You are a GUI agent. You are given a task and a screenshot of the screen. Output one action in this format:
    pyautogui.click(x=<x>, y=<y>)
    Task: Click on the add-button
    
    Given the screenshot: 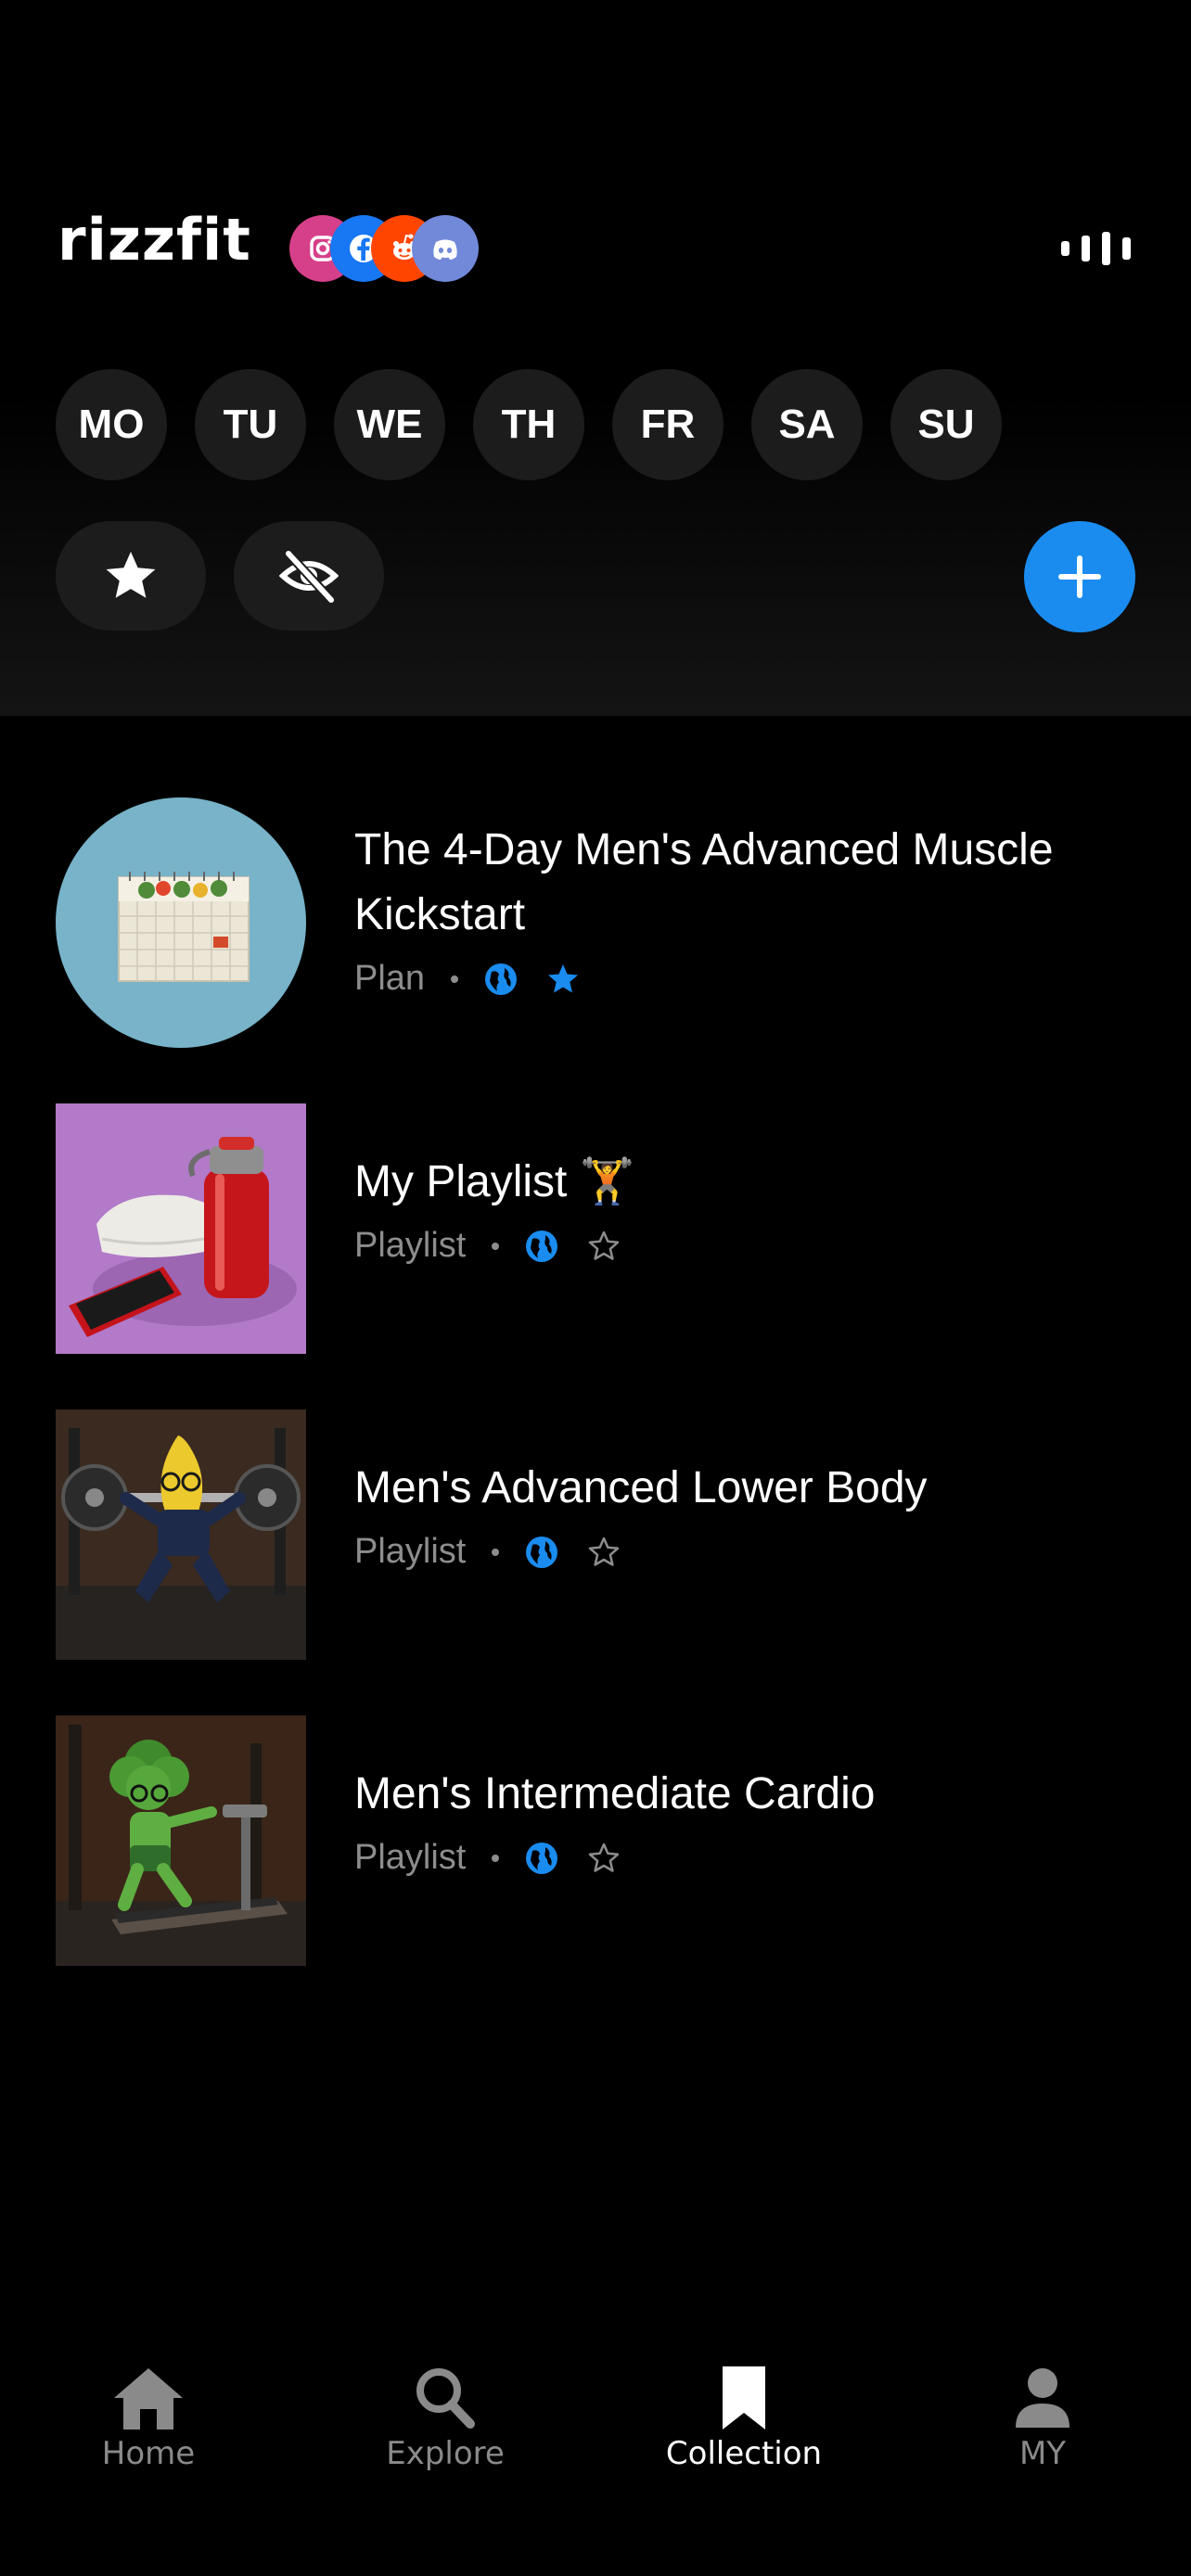 What is the action you would take?
    pyautogui.click(x=1079, y=576)
    